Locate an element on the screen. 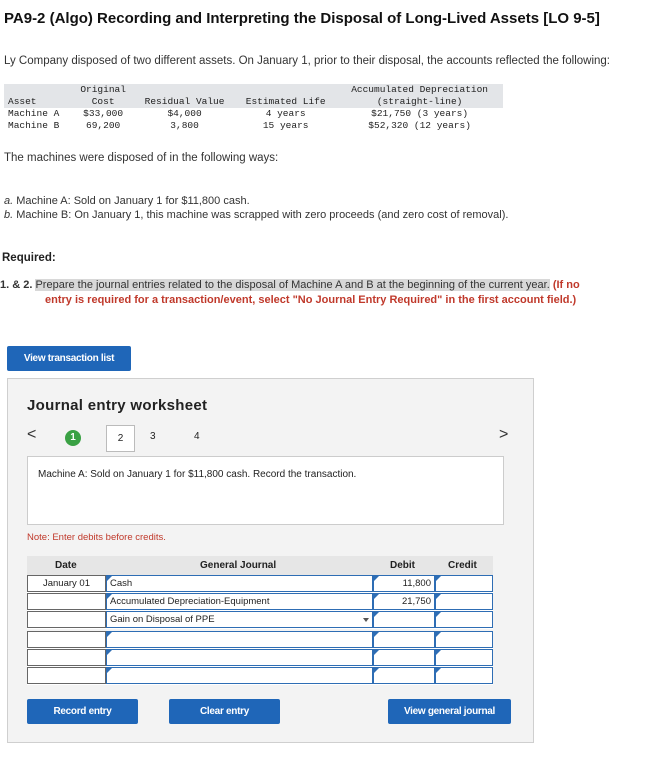 The height and width of the screenshot is (763, 671). header-asset: Asset is located at coordinates (38, 96).